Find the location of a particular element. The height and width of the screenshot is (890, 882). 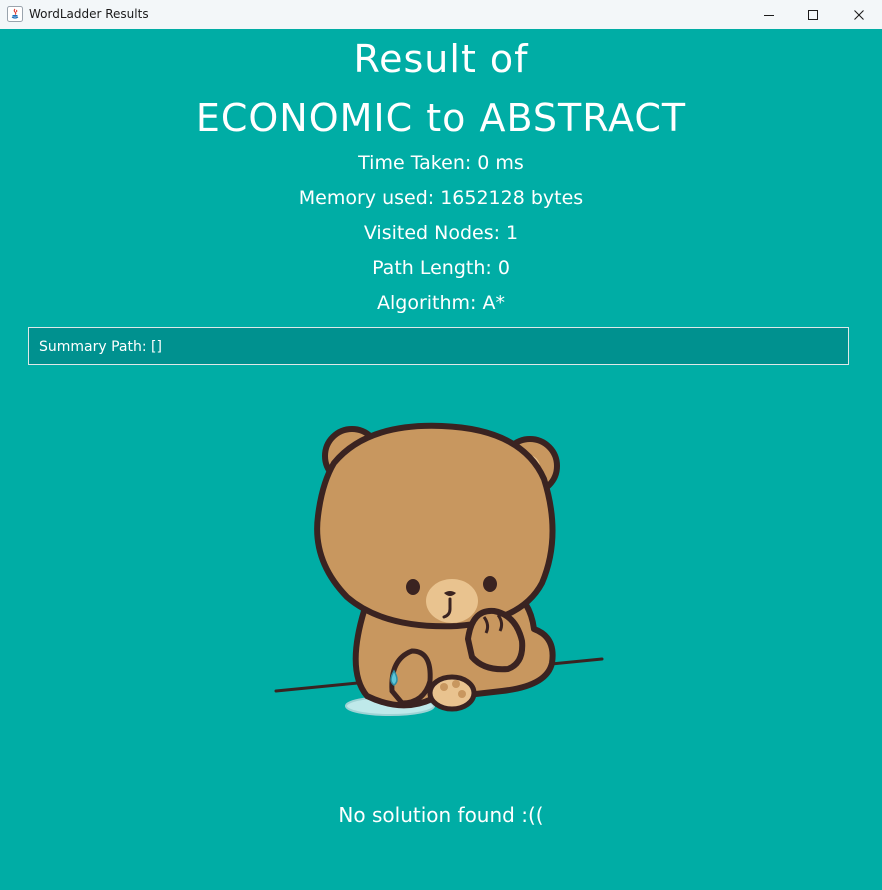

path-length-label: Path Length: 0 is located at coordinates (441, 268).